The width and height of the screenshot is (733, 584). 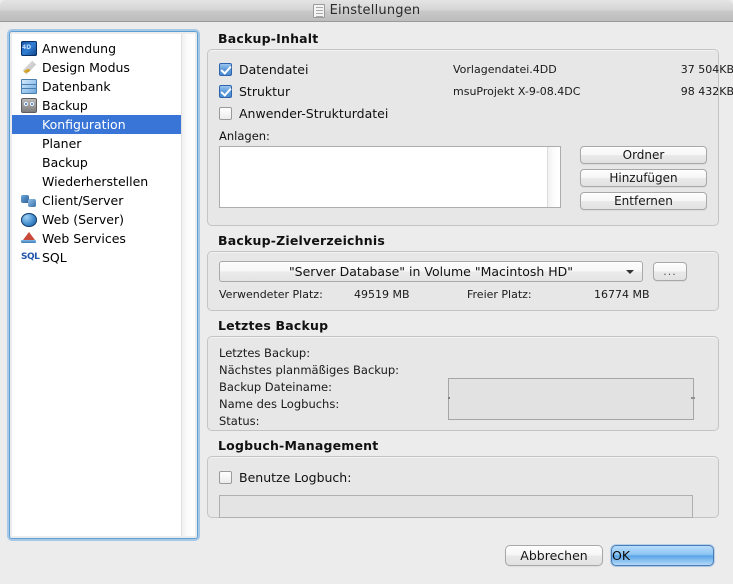 What do you see at coordinates (505, 69) in the screenshot?
I see `file-datendatei: Vorlagendatei.4DD` at bounding box center [505, 69].